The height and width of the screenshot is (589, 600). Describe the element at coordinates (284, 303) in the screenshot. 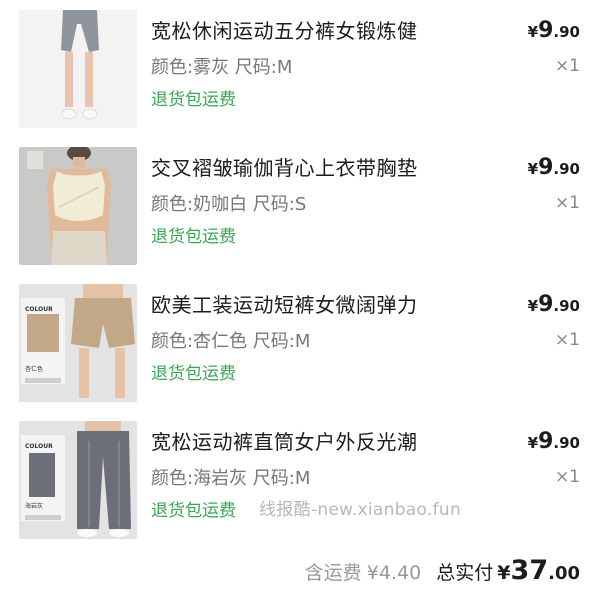

I see `product-title: 欧美工装运动短裤女微阔弹力` at that location.